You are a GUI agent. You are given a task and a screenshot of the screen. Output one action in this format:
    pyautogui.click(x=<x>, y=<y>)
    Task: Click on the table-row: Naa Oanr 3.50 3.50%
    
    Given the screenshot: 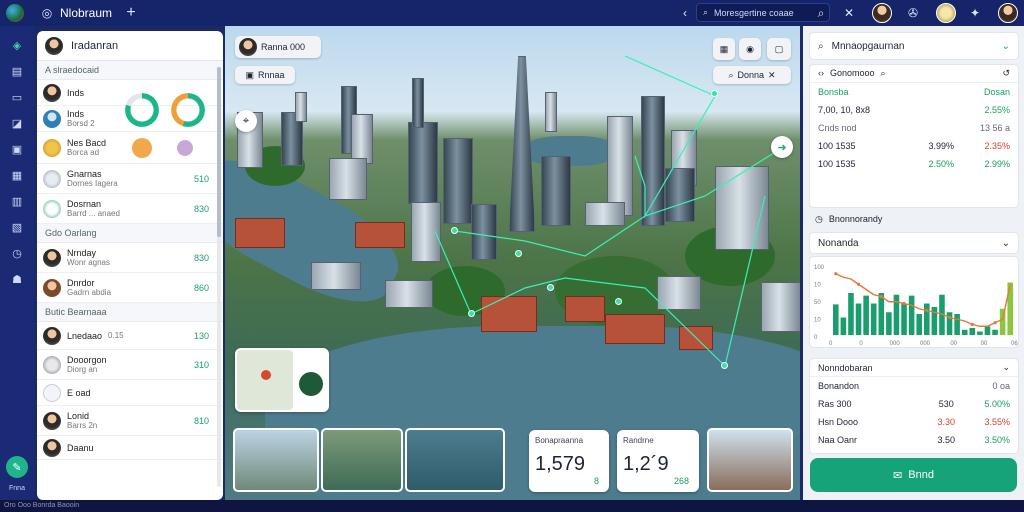 What is the action you would take?
    pyautogui.click(x=914, y=440)
    